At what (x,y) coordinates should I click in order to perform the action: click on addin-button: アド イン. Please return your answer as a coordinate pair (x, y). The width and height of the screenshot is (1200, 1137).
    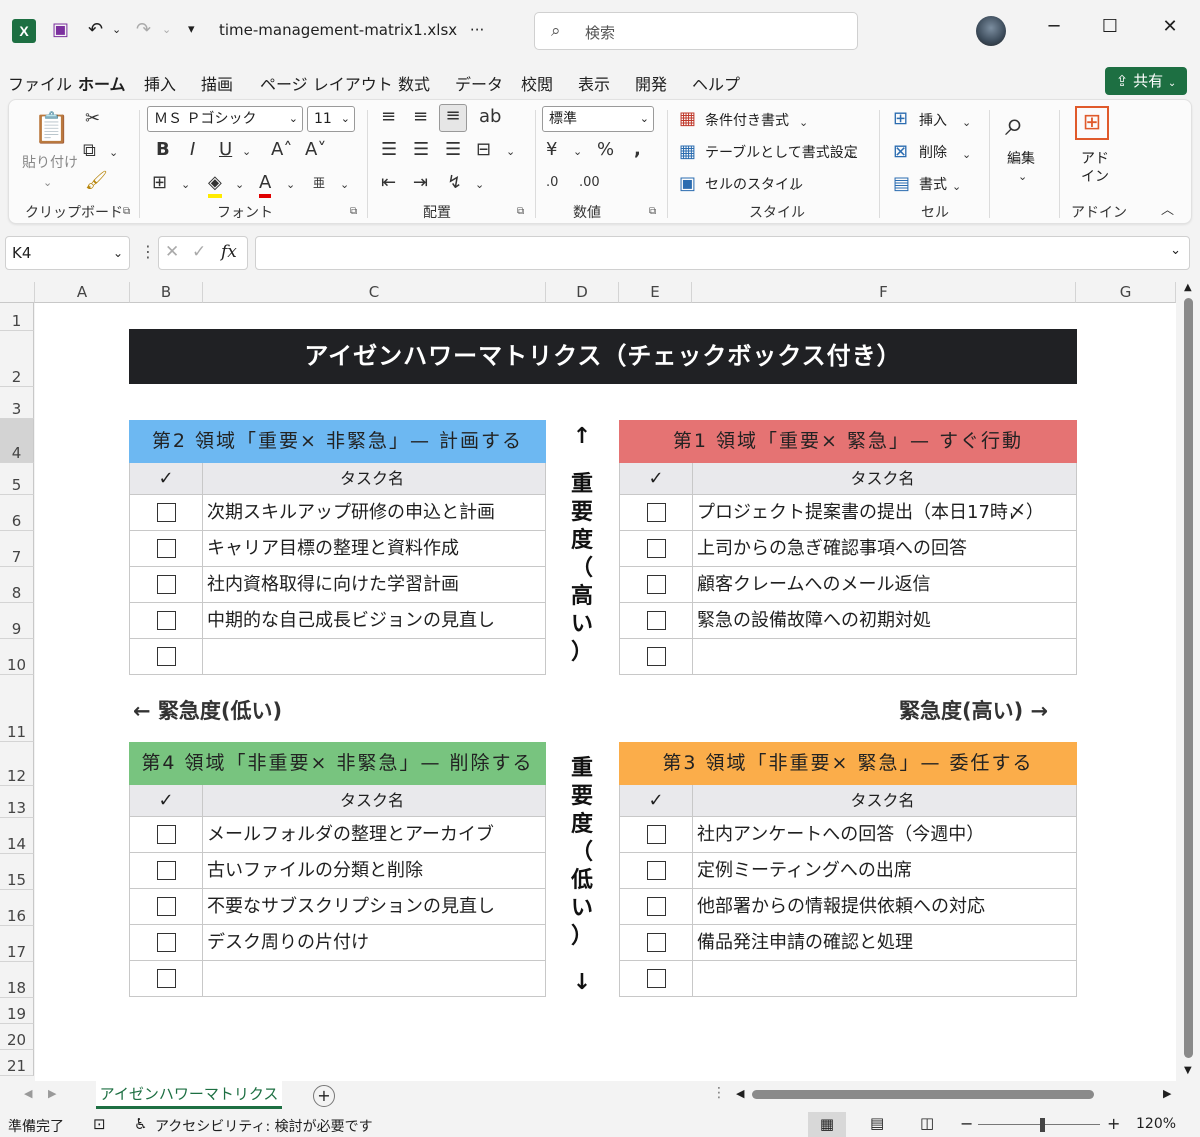
    Looking at the image, I should click on (1095, 168).